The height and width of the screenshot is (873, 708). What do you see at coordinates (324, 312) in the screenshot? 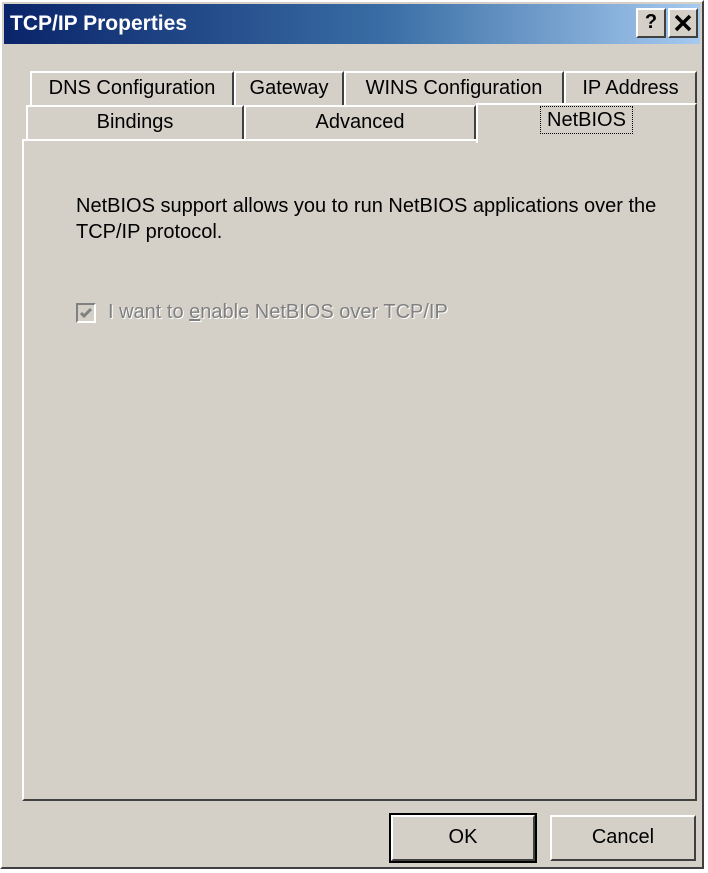
I see `label-part-after: nable NetBIOS over TCP/IP` at bounding box center [324, 312].